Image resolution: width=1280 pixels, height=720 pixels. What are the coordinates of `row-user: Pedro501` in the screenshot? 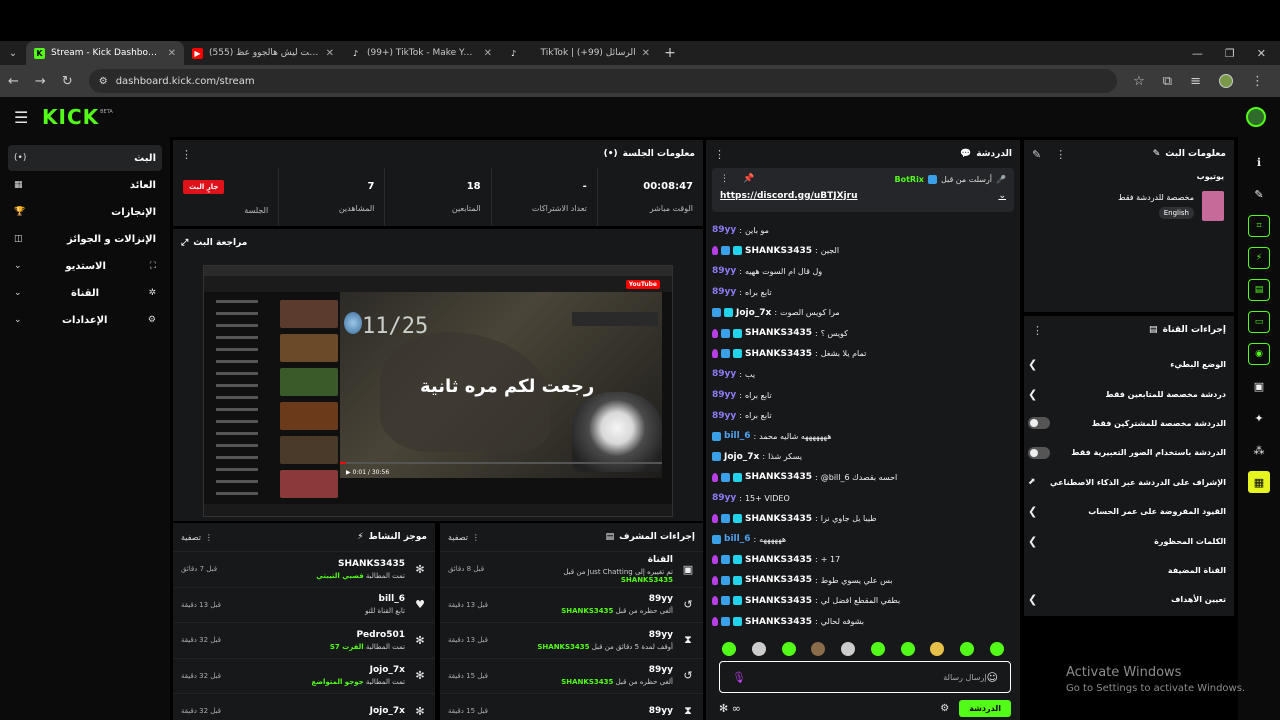 It's located at (328, 635).